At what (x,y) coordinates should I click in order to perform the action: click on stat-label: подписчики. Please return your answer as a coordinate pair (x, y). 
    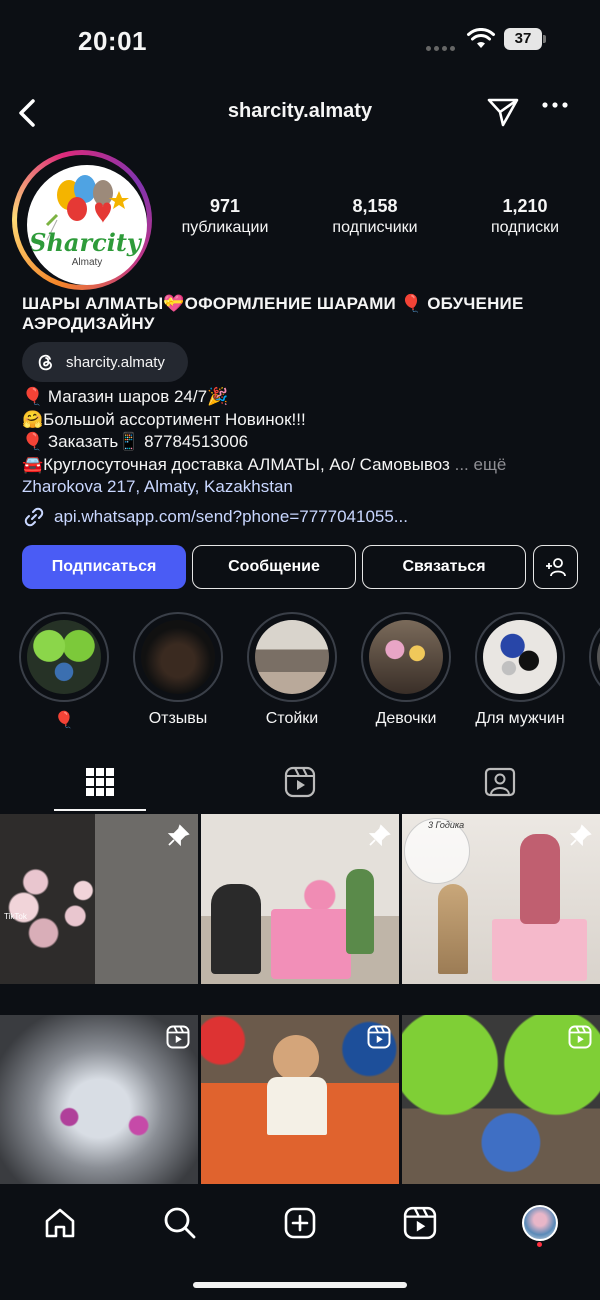
    Looking at the image, I should click on (375, 227).